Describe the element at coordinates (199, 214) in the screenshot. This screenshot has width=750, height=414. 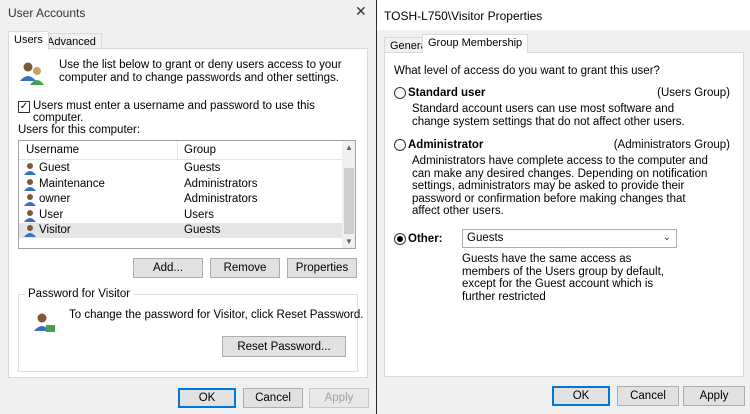
I see `row-group: Users` at that location.